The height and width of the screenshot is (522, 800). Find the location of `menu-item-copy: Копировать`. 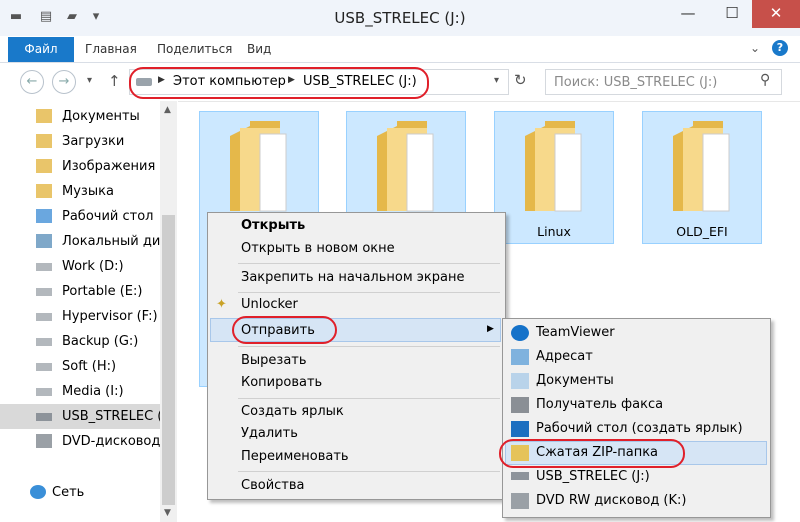

menu-item-copy: Копировать is located at coordinates (281, 382).